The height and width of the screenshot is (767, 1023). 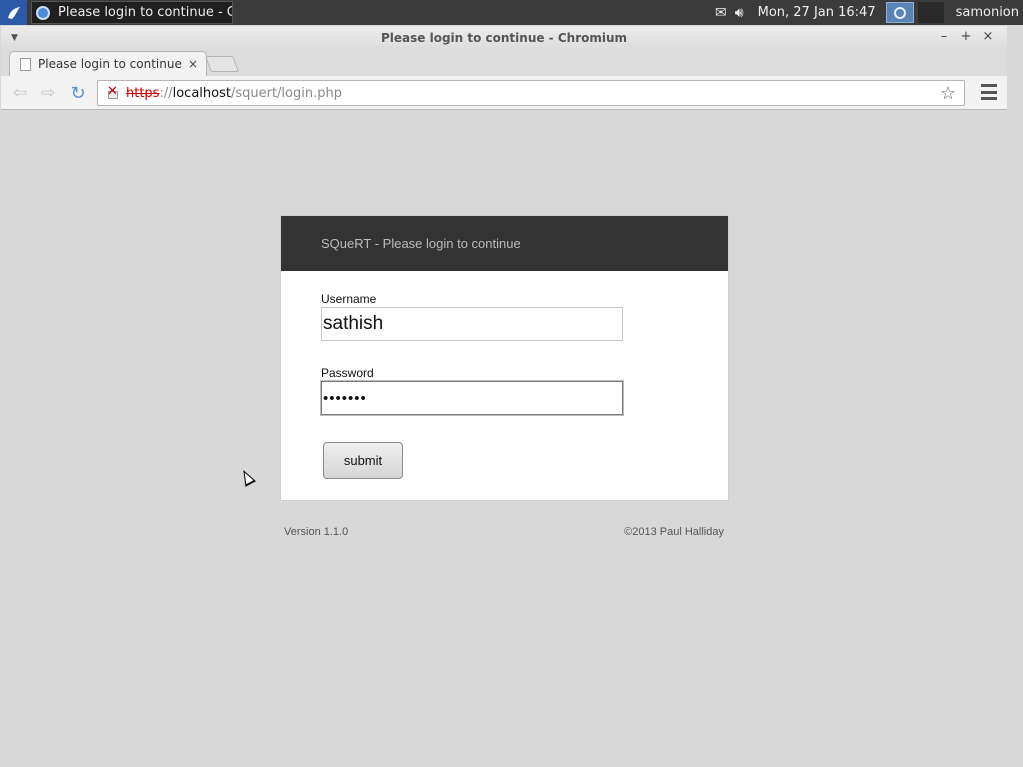 What do you see at coordinates (20, 93) in the screenshot?
I see `back-button: ⇦` at bounding box center [20, 93].